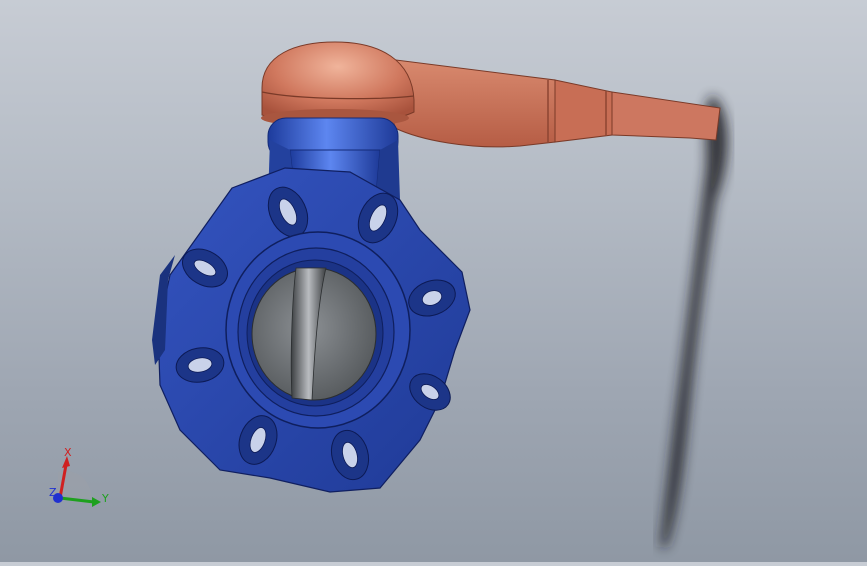 This screenshot has width=867, height=566. I want to click on handle-cap, so click(338, 84).